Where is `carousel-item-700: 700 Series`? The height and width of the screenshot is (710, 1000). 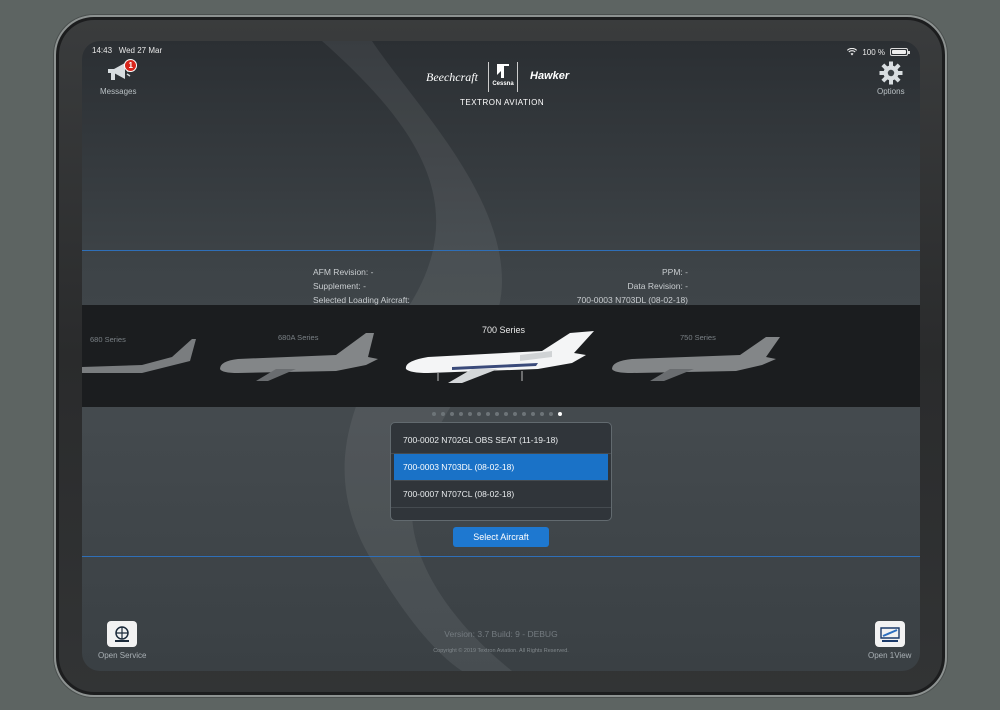
carousel-item-700: 700 Series is located at coordinates (502, 356).